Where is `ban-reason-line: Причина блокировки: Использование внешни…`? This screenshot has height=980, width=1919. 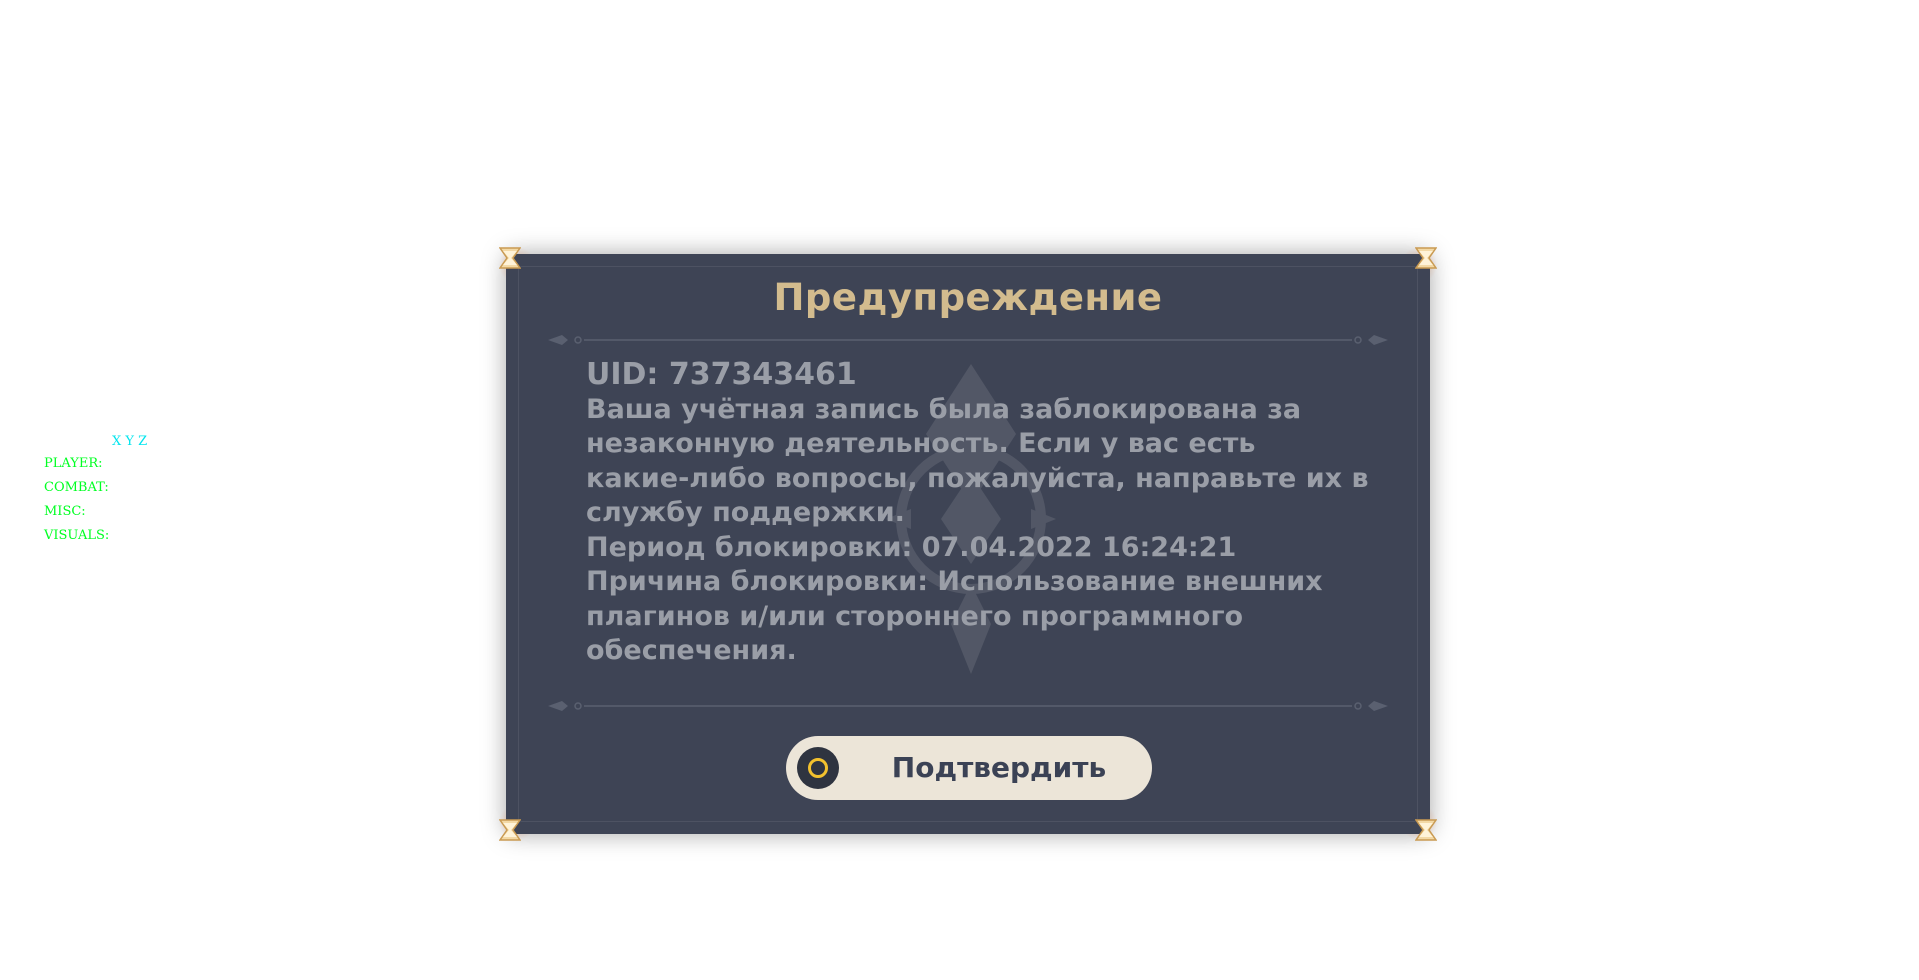
ban-reason-line: Причина блокировки: Использование внешни… is located at coordinates (954, 581).